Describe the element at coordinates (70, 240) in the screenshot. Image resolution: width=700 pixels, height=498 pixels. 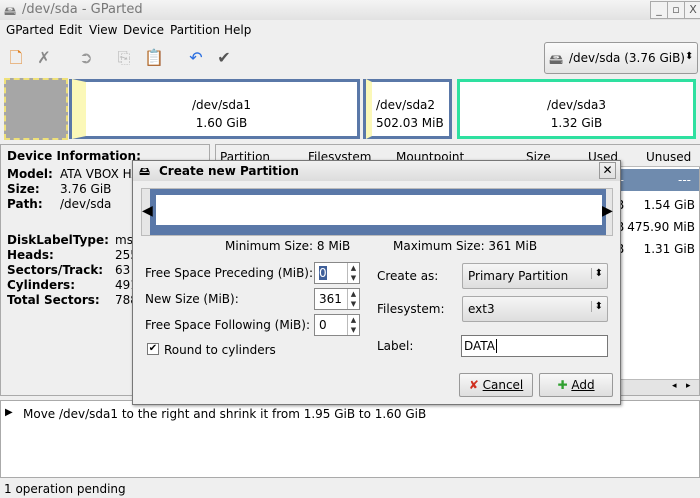
I see `device-info-row: DiskLabelType: ms` at that location.